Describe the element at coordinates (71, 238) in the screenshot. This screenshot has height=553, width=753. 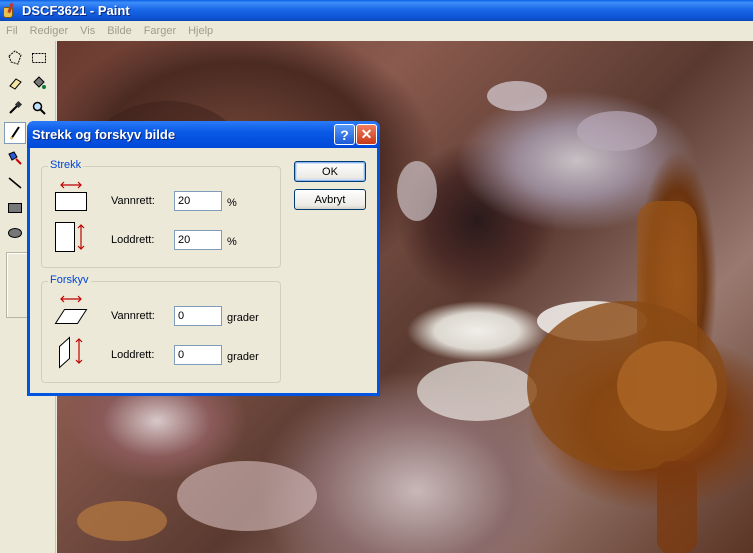
I see `stretch-vertical-icon` at that location.